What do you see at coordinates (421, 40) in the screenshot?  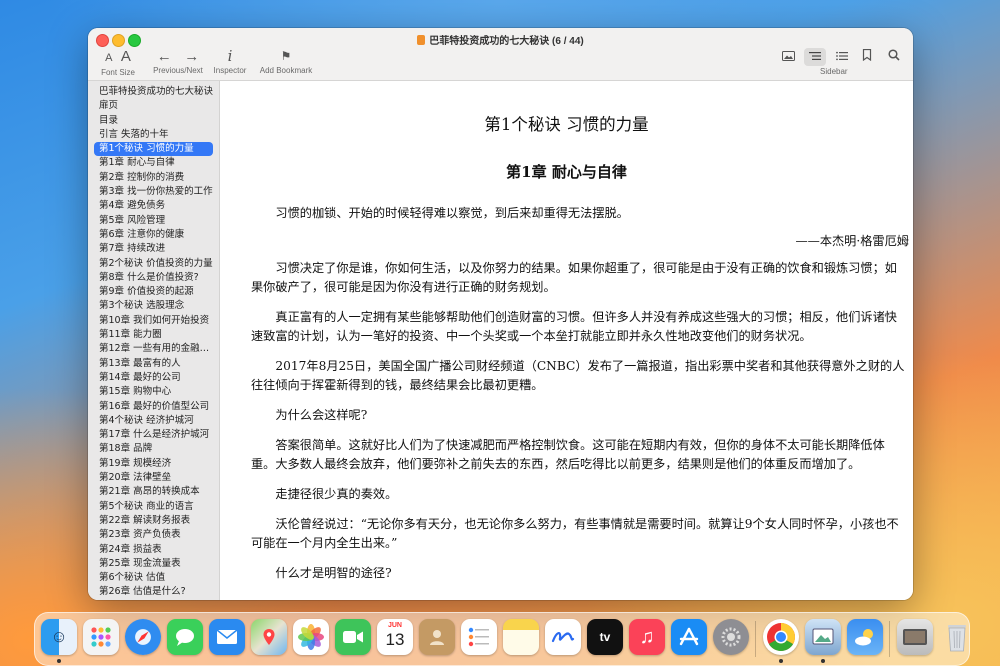 I see `book-icon` at bounding box center [421, 40].